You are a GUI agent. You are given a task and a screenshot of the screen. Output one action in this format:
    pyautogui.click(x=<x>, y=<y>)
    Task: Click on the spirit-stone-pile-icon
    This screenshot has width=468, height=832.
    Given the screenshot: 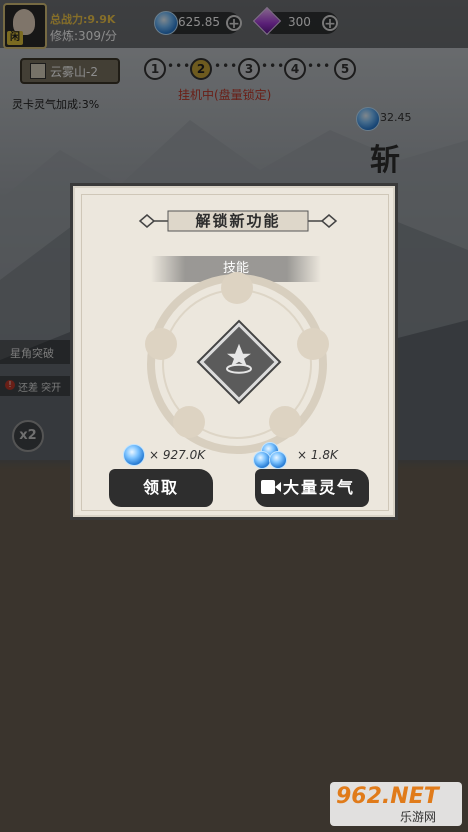 What is the action you would take?
    pyautogui.click(x=278, y=460)
    